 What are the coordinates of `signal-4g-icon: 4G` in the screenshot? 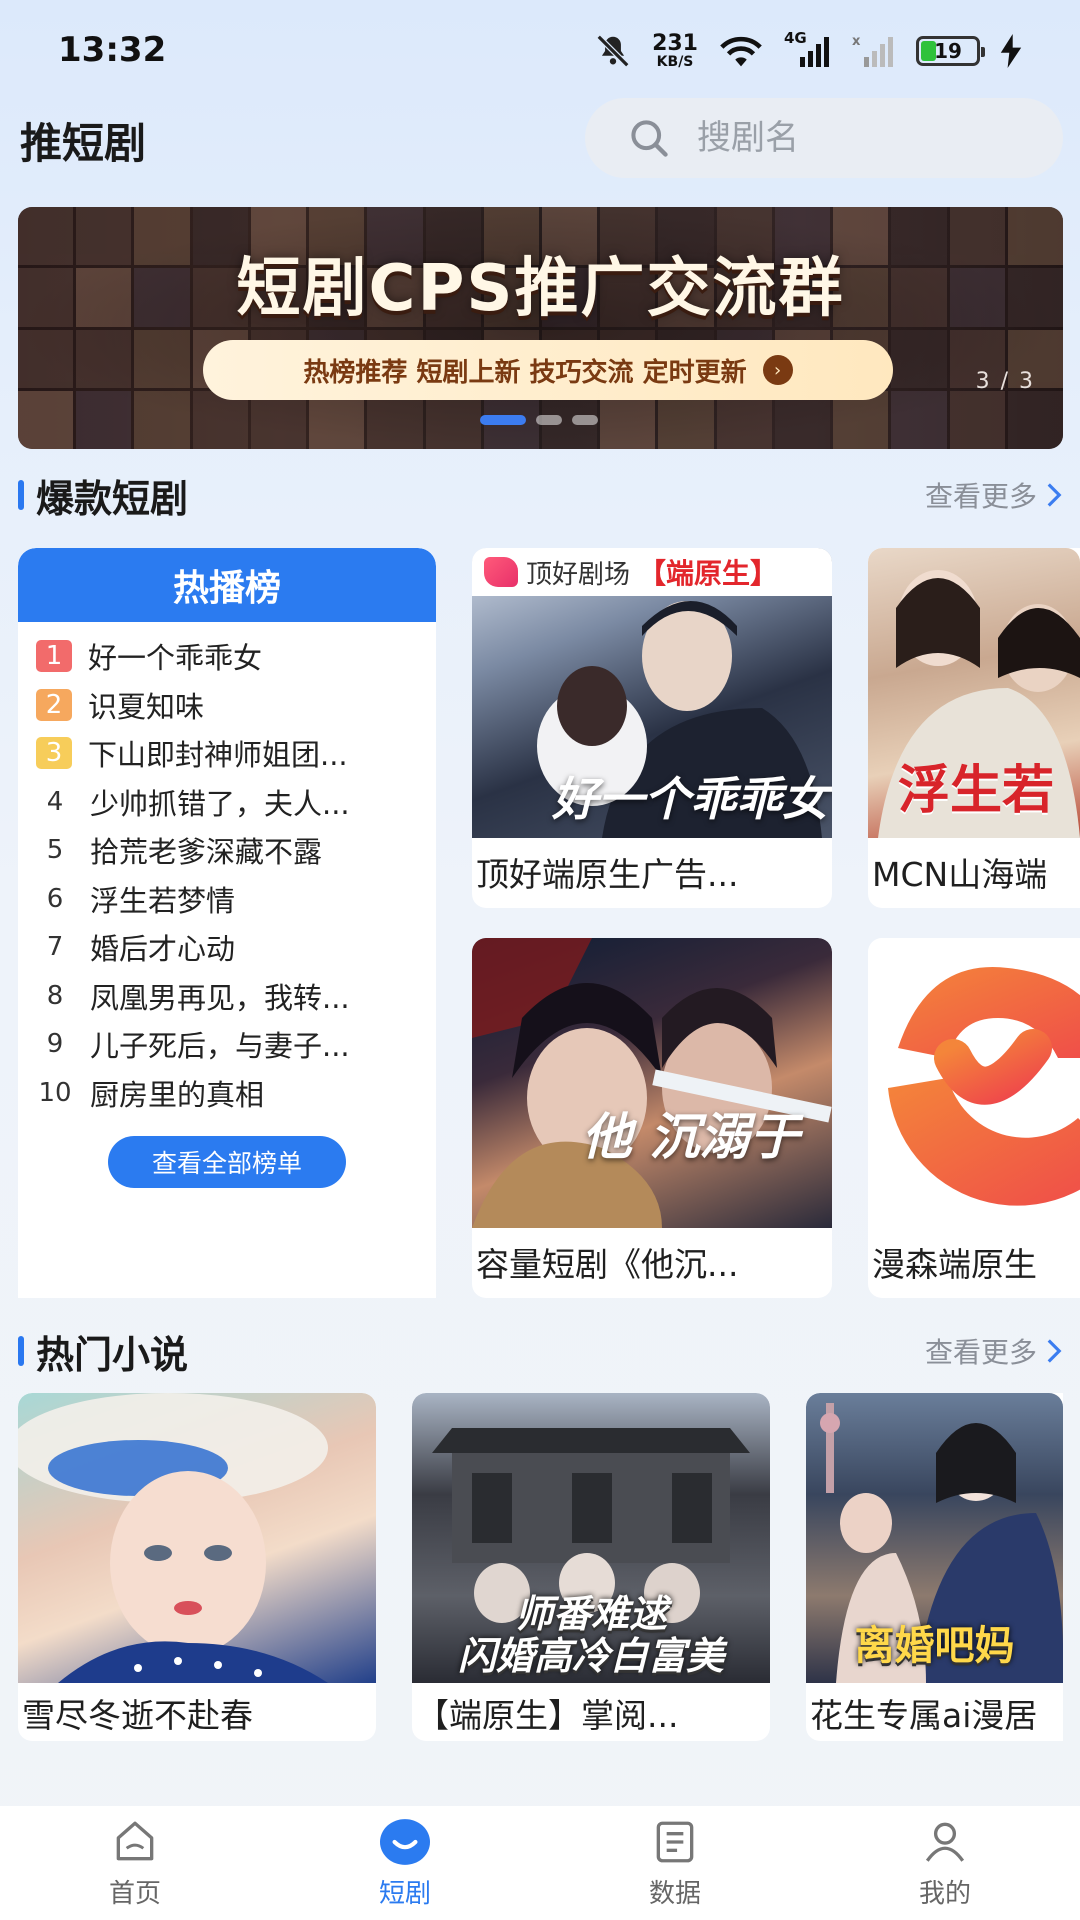 It's located at (808, 49).